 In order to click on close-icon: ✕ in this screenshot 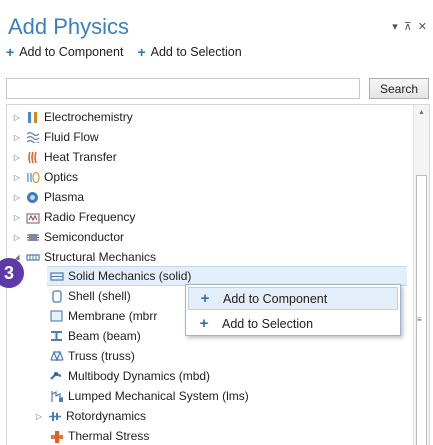, I will do `click(422, 26)`.